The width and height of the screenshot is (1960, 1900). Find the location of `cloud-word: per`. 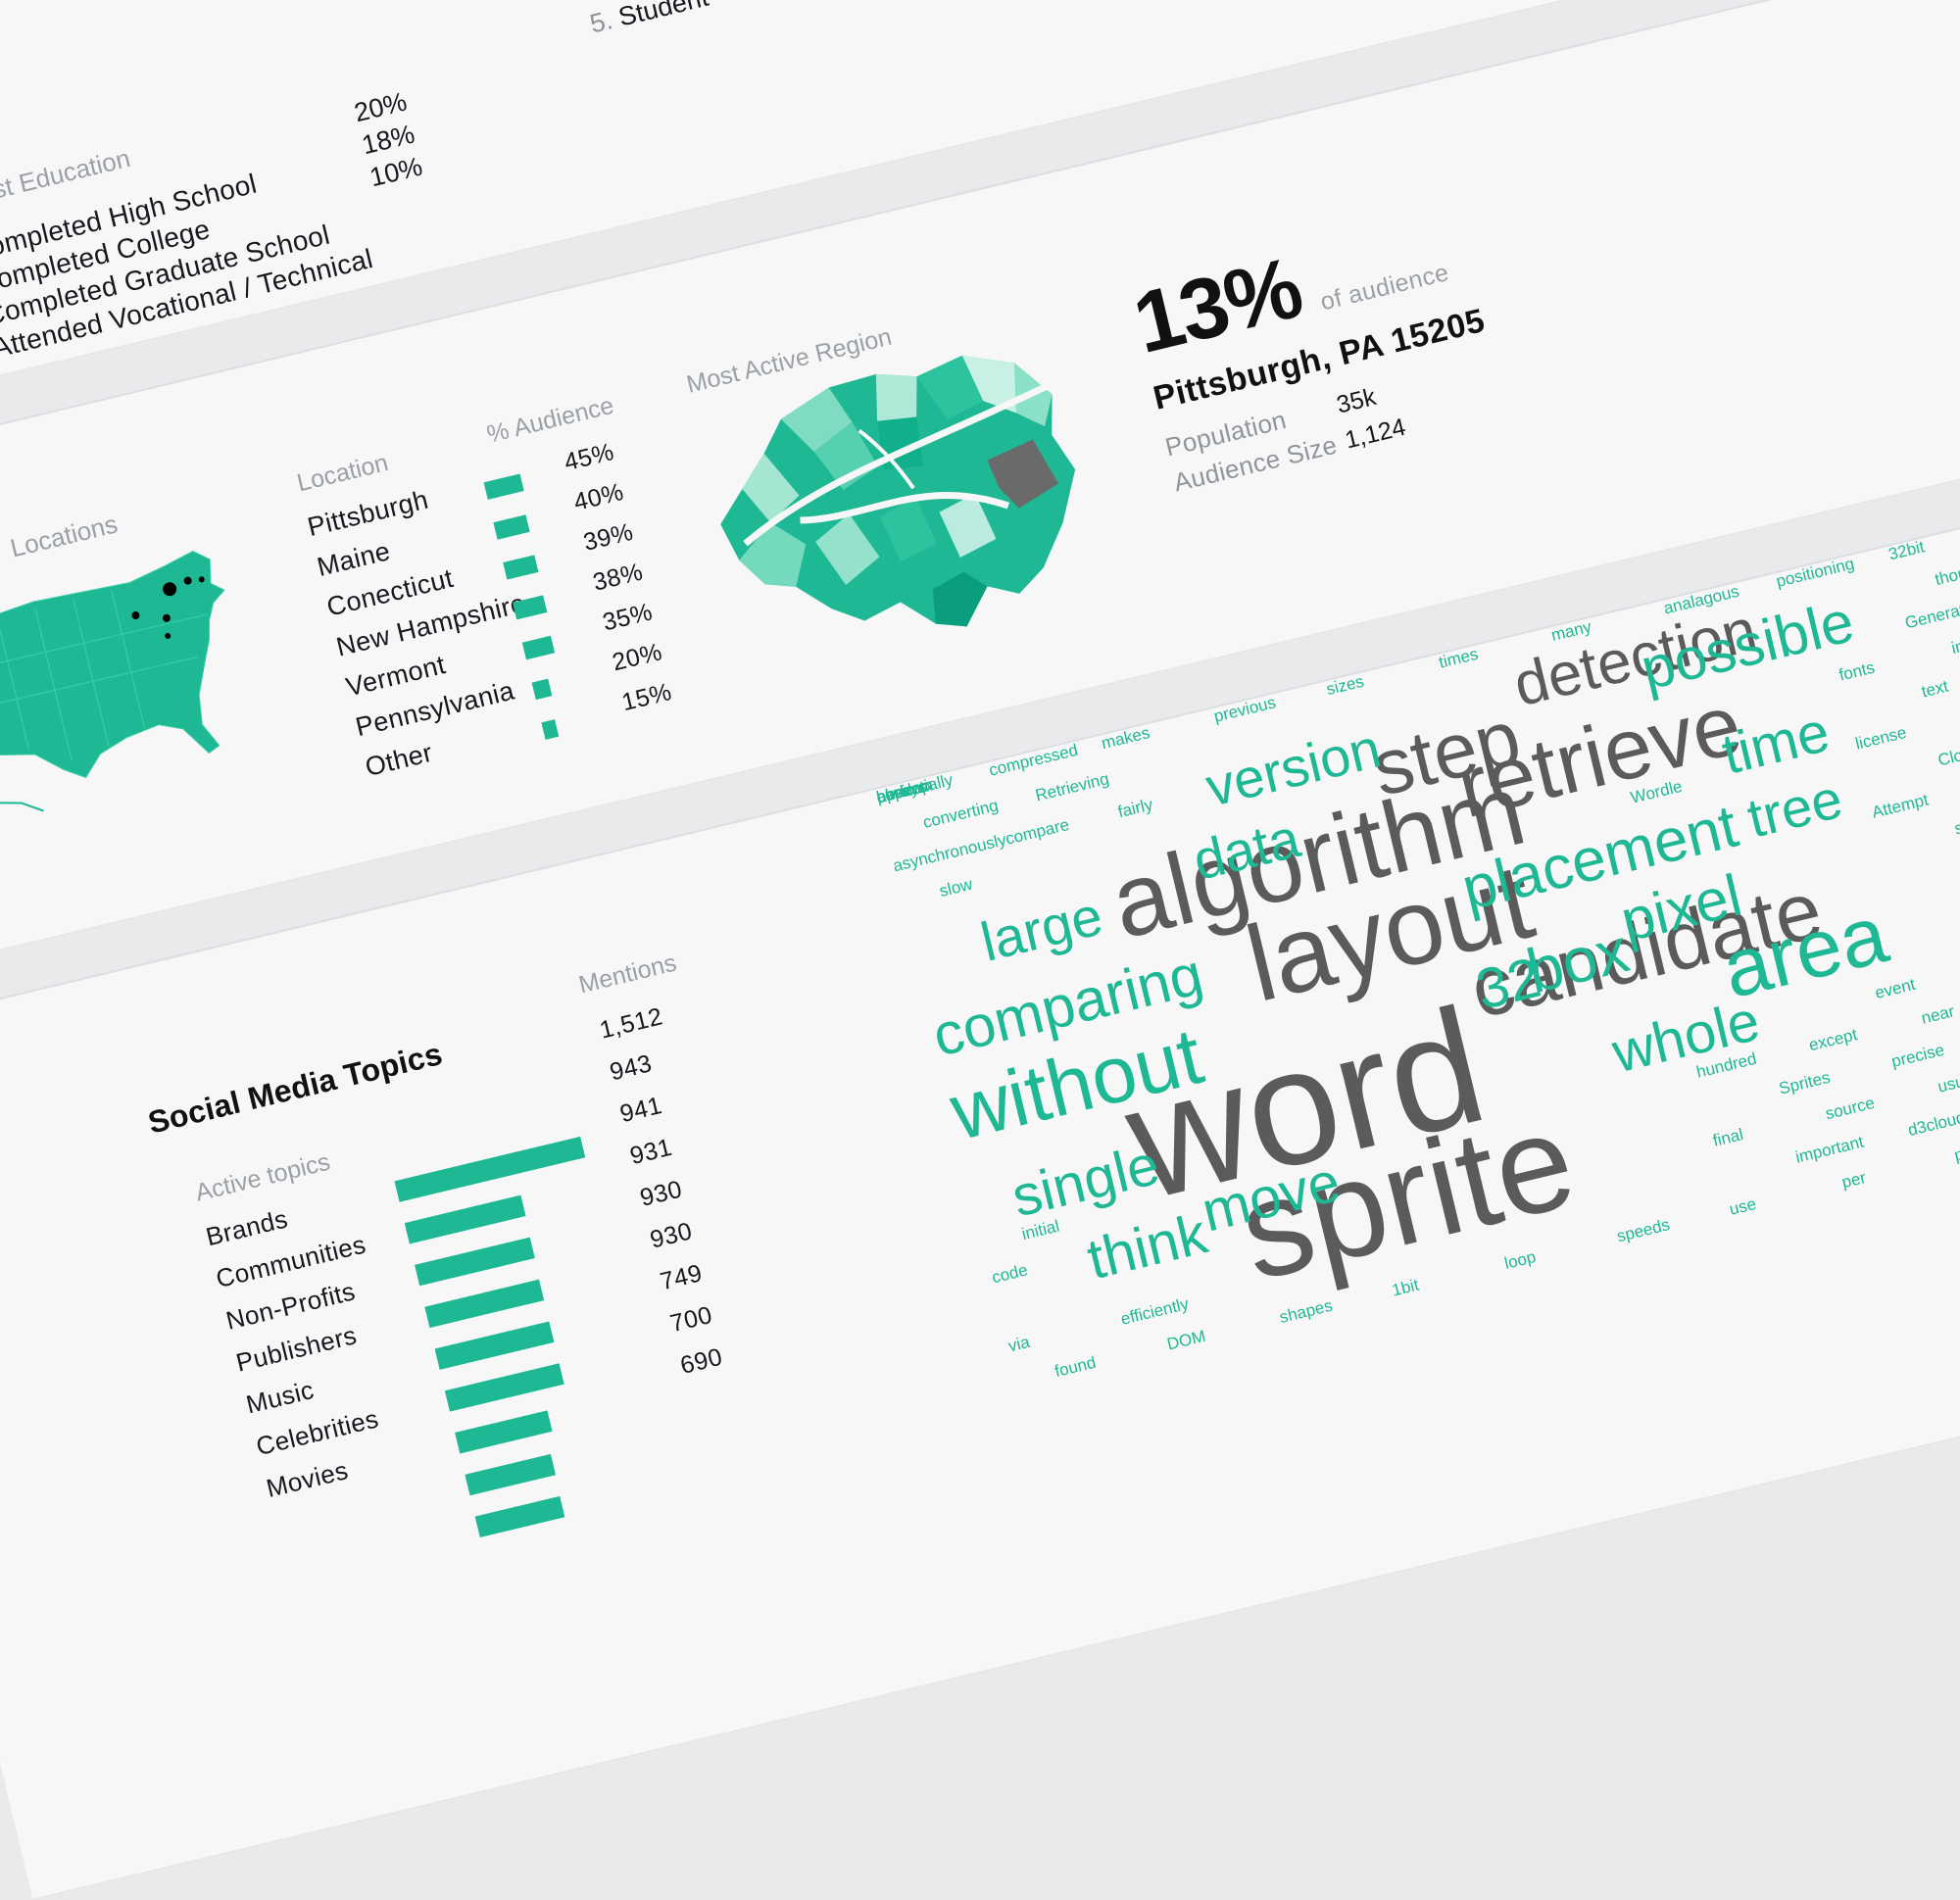

cloud-word: per is located at coordinates (1854, 1180).